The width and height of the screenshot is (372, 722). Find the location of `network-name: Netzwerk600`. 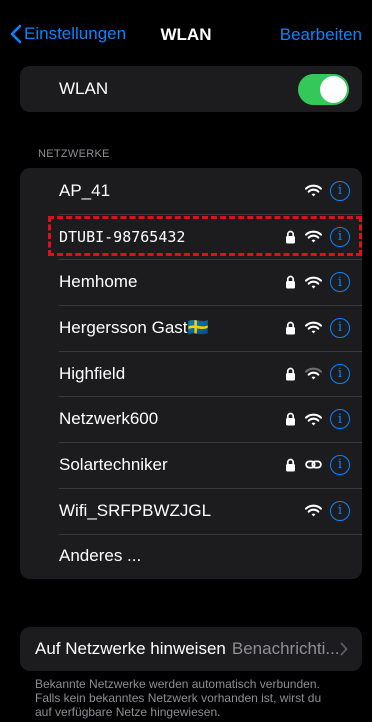

network-name: Netzwerk600 is located at coordinates (109, 419).